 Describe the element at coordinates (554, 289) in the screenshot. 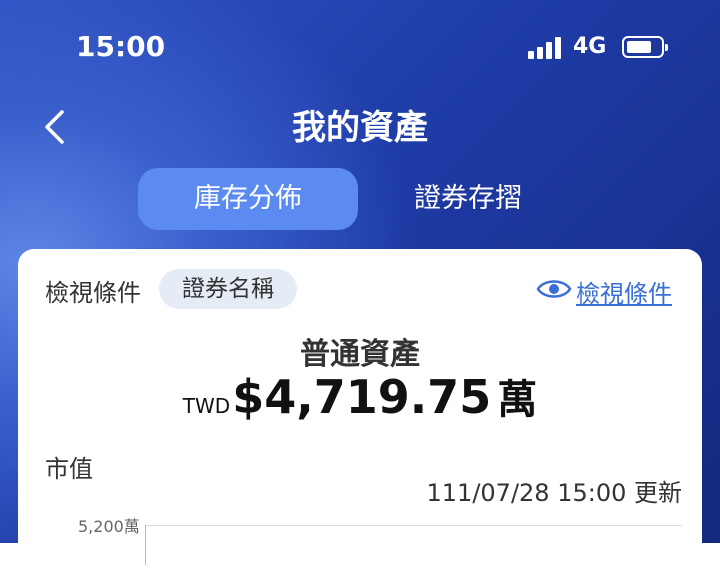

I see `eye-icon` at that location.